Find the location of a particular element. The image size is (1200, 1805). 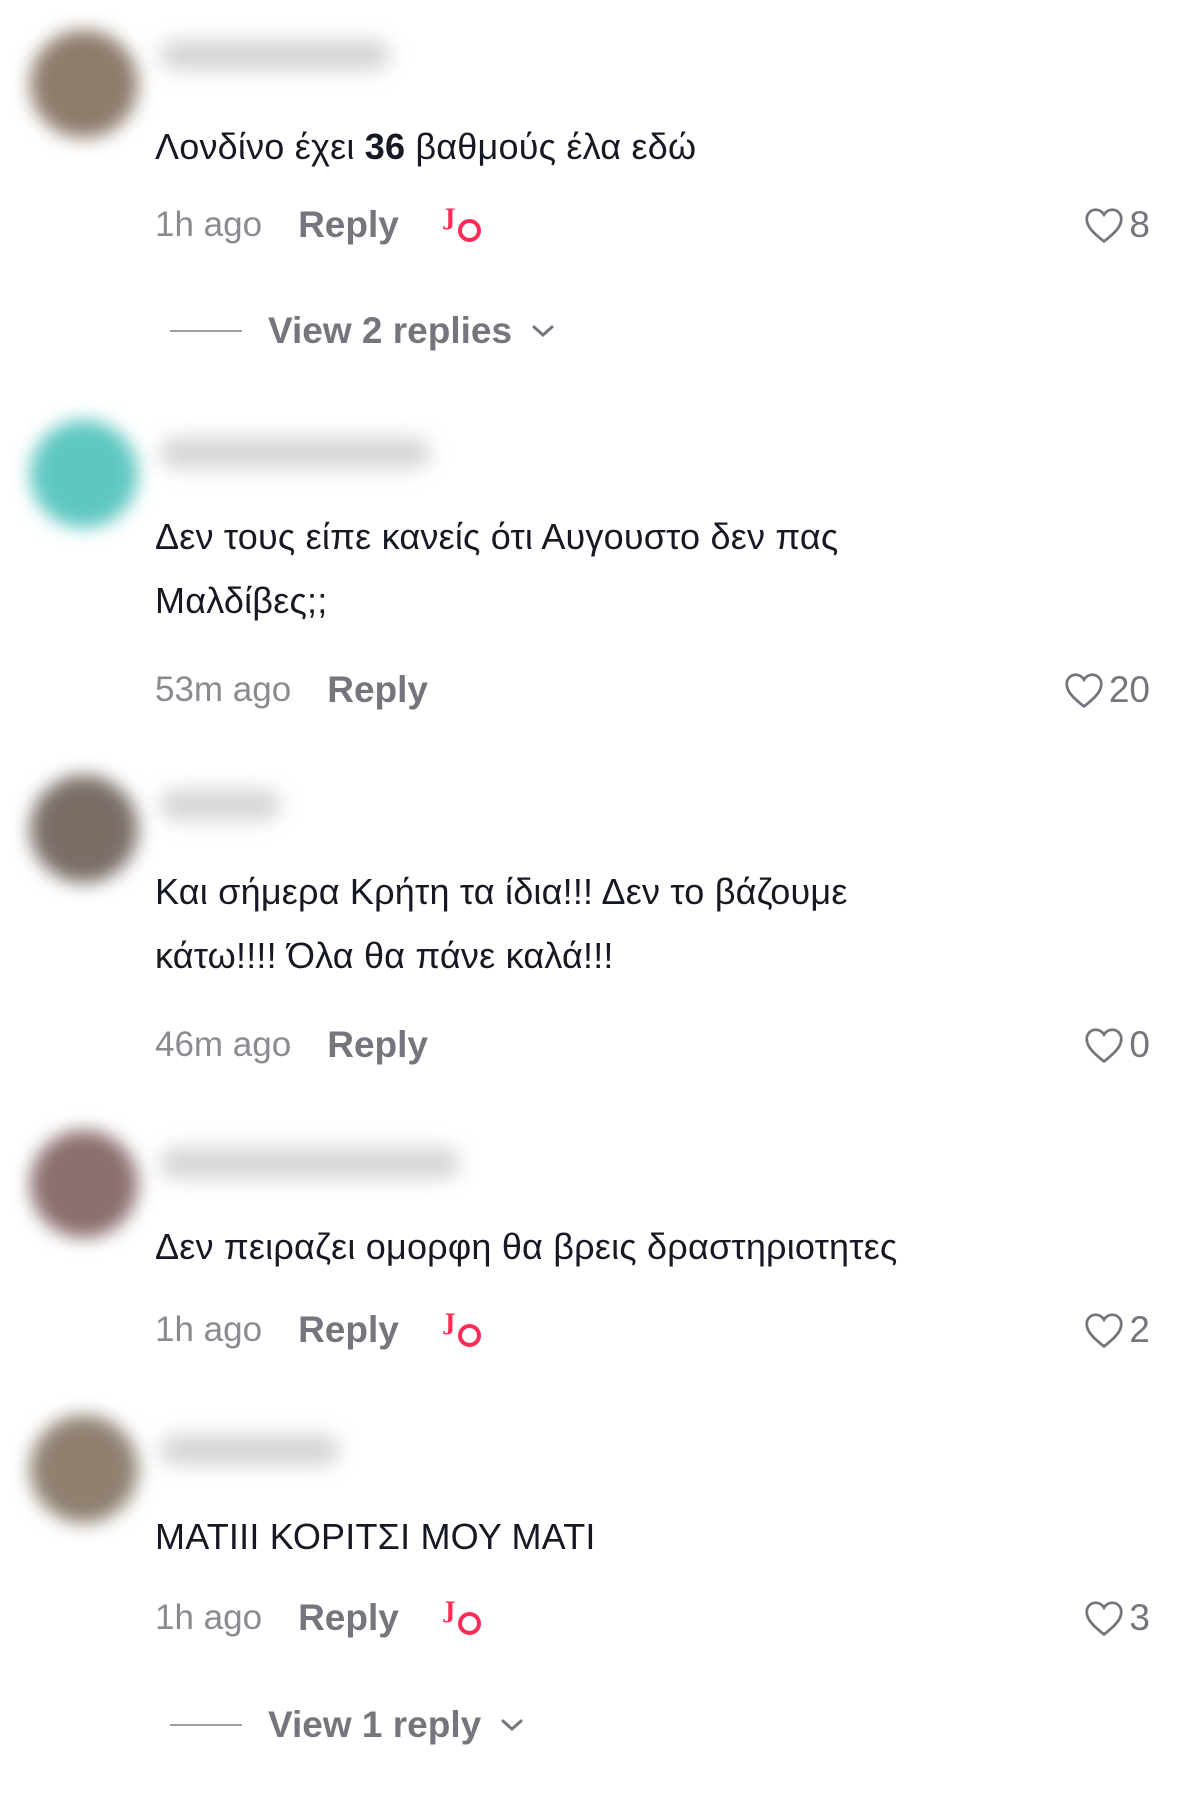

like-count: 3 is located at coordinates (1139, 1617).